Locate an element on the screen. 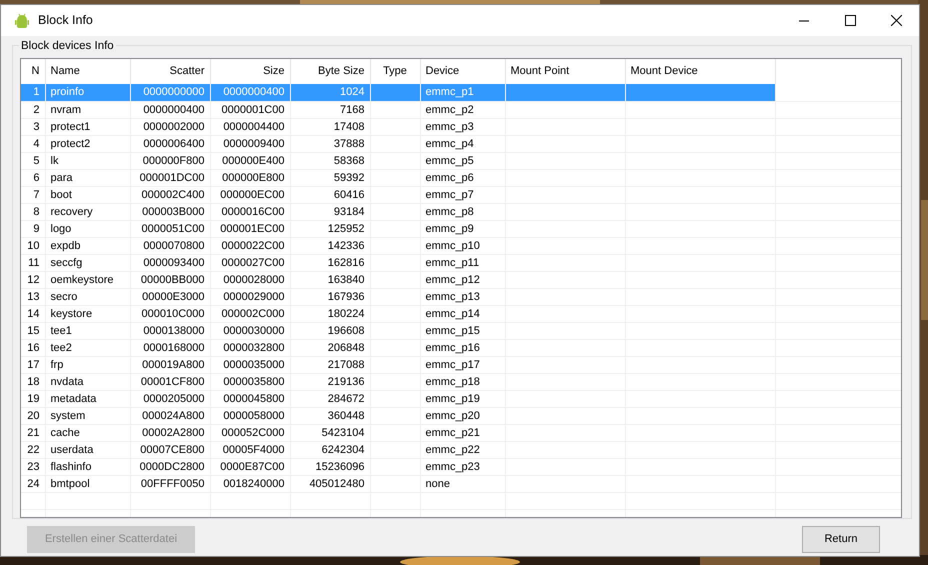 This screenshot has height=565, width=928. table-cell: recovery is located at coordinates (87, 211).